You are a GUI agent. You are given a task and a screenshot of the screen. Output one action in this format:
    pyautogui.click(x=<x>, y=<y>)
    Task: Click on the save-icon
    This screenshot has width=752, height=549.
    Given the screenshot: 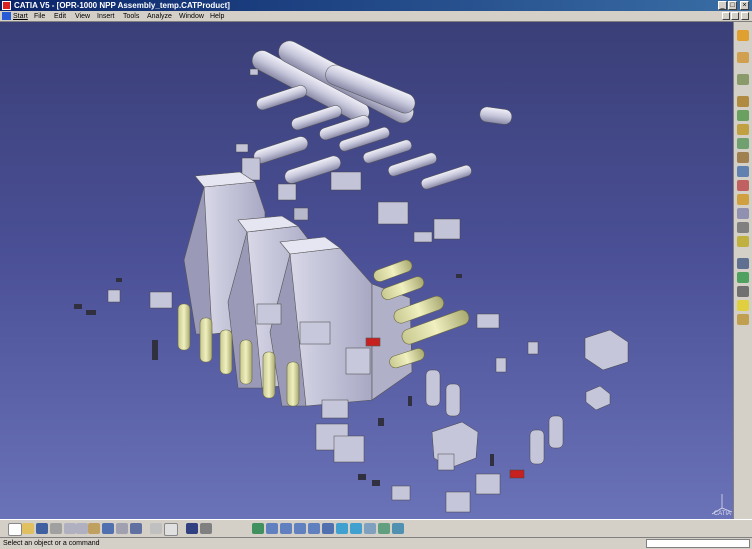 What is the action you would take?
    pyautogui.click(x=42, y=528)
    